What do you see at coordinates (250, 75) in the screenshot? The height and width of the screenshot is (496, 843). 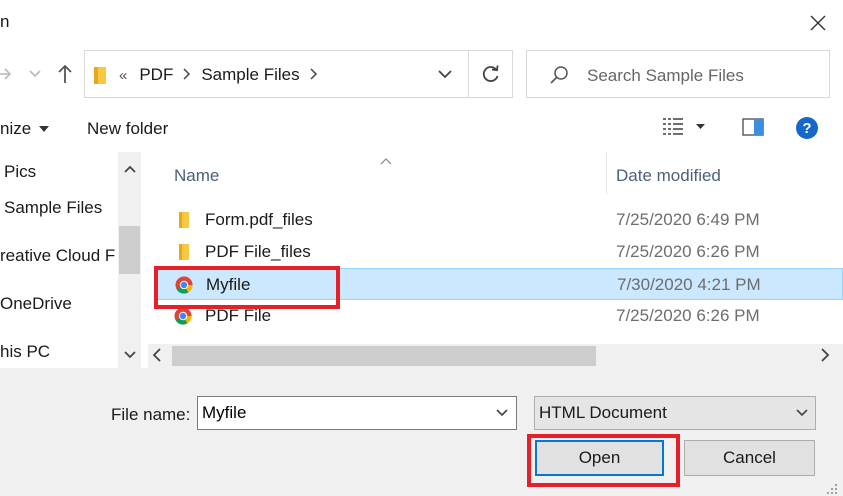 I see `breadcrumb-sample-files: Sample Files` at bounding box center [250, 75].